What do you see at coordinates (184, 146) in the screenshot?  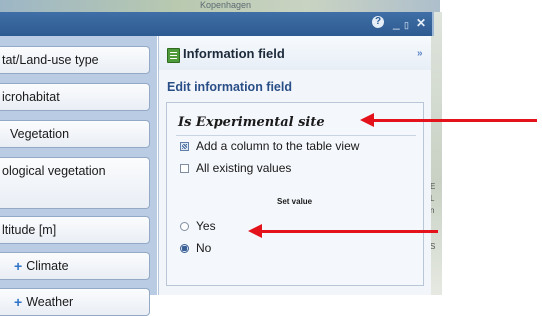 I see `add-column-checkbox` at bounding box center [184, 146].